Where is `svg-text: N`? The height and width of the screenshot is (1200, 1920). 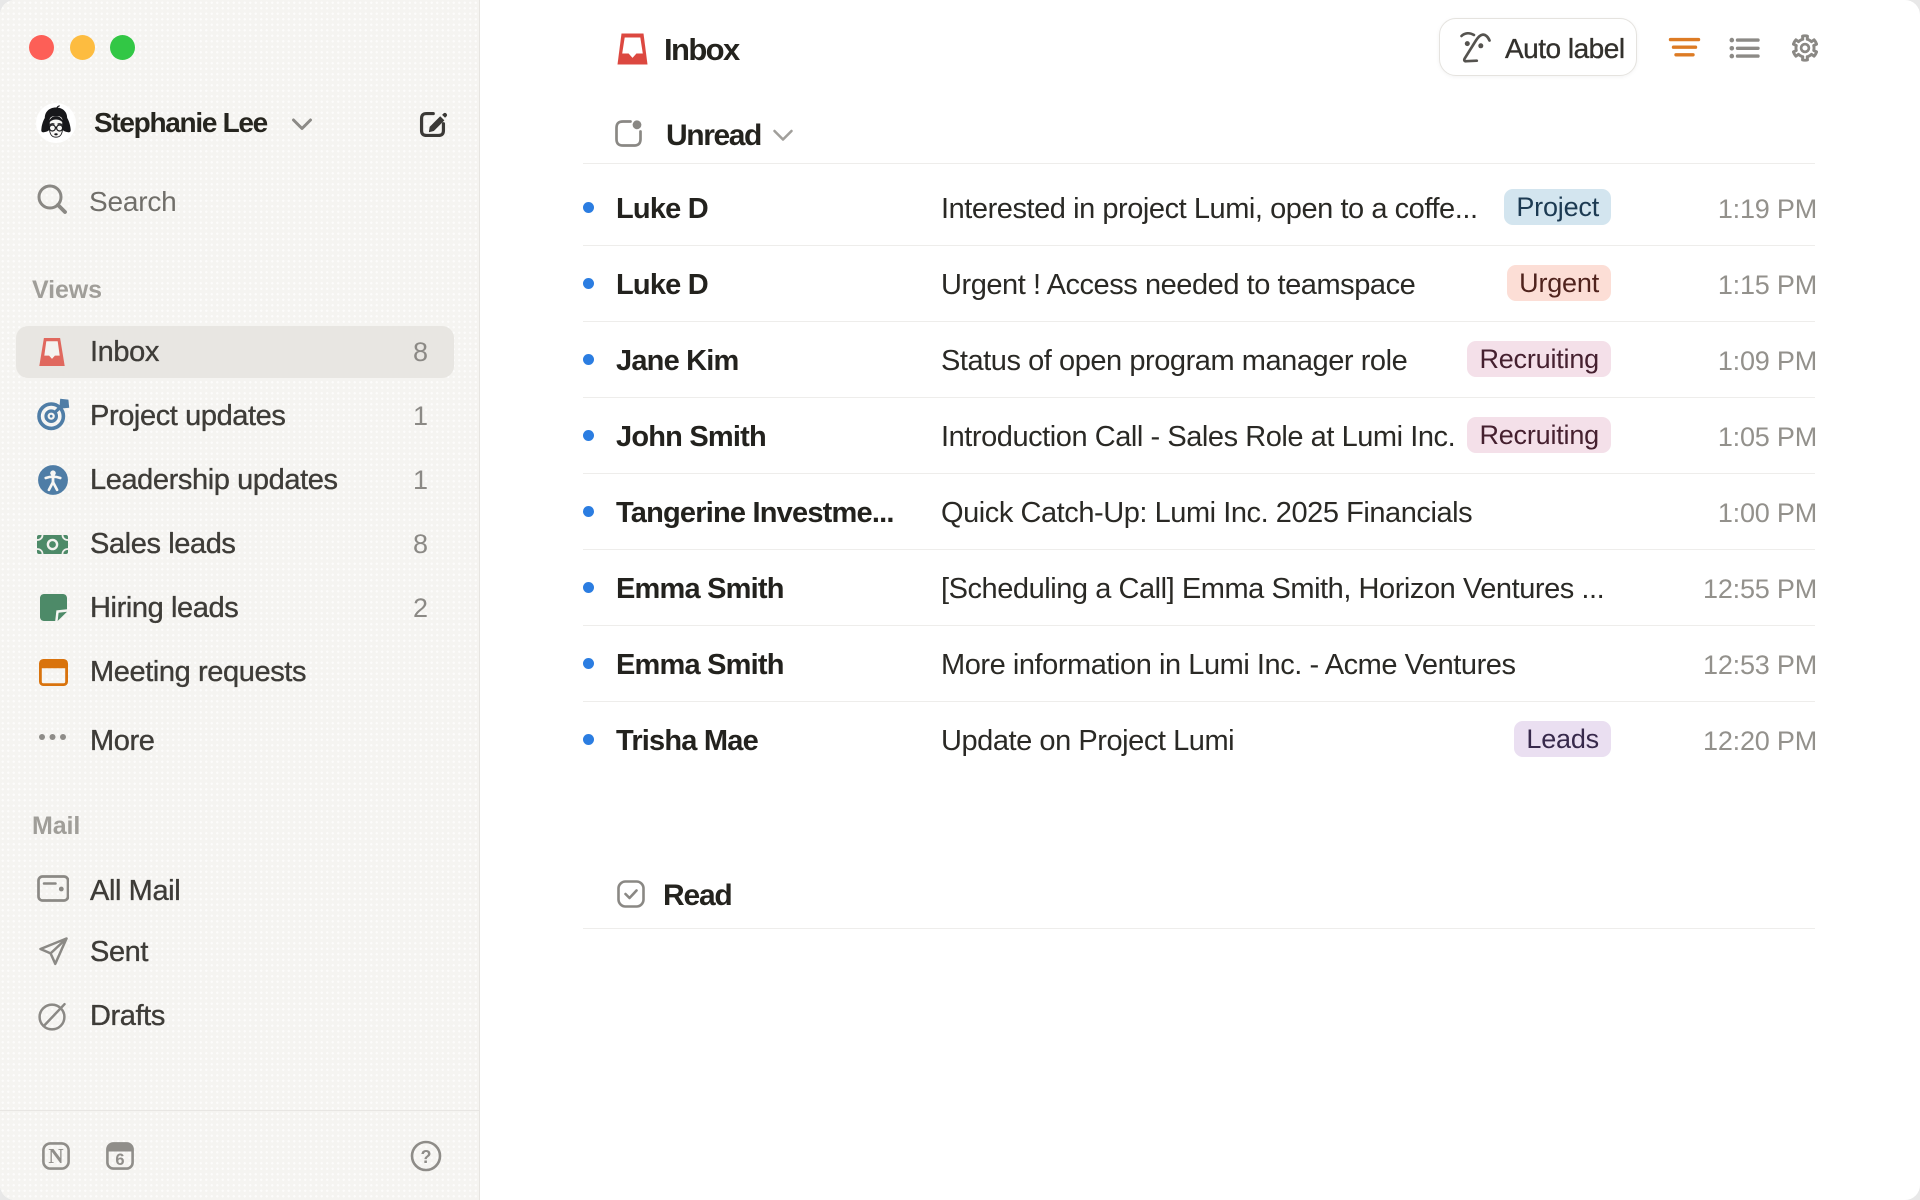
svg-text: N is located at coordinates (55, 1156).